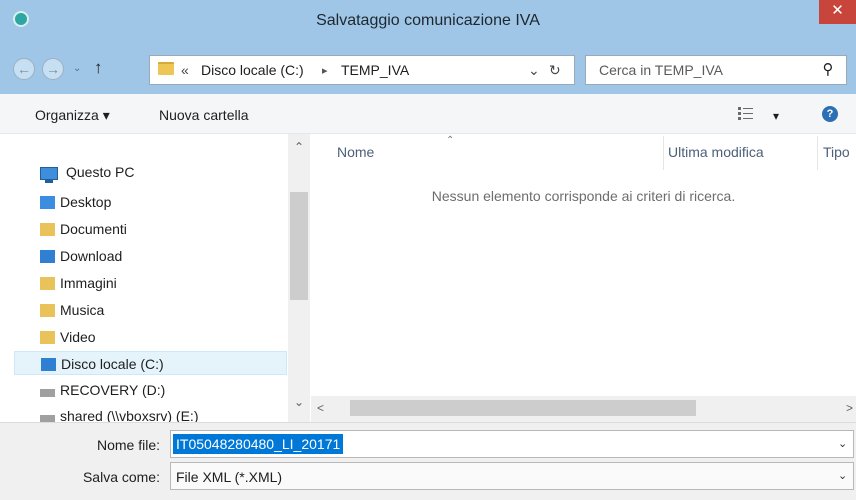 Image resolution: width=856 pixels, height=500 pixels. Describe the element at coordinates (828, 70) in the screenshot. I see `search-icon: ⚲` at that location.